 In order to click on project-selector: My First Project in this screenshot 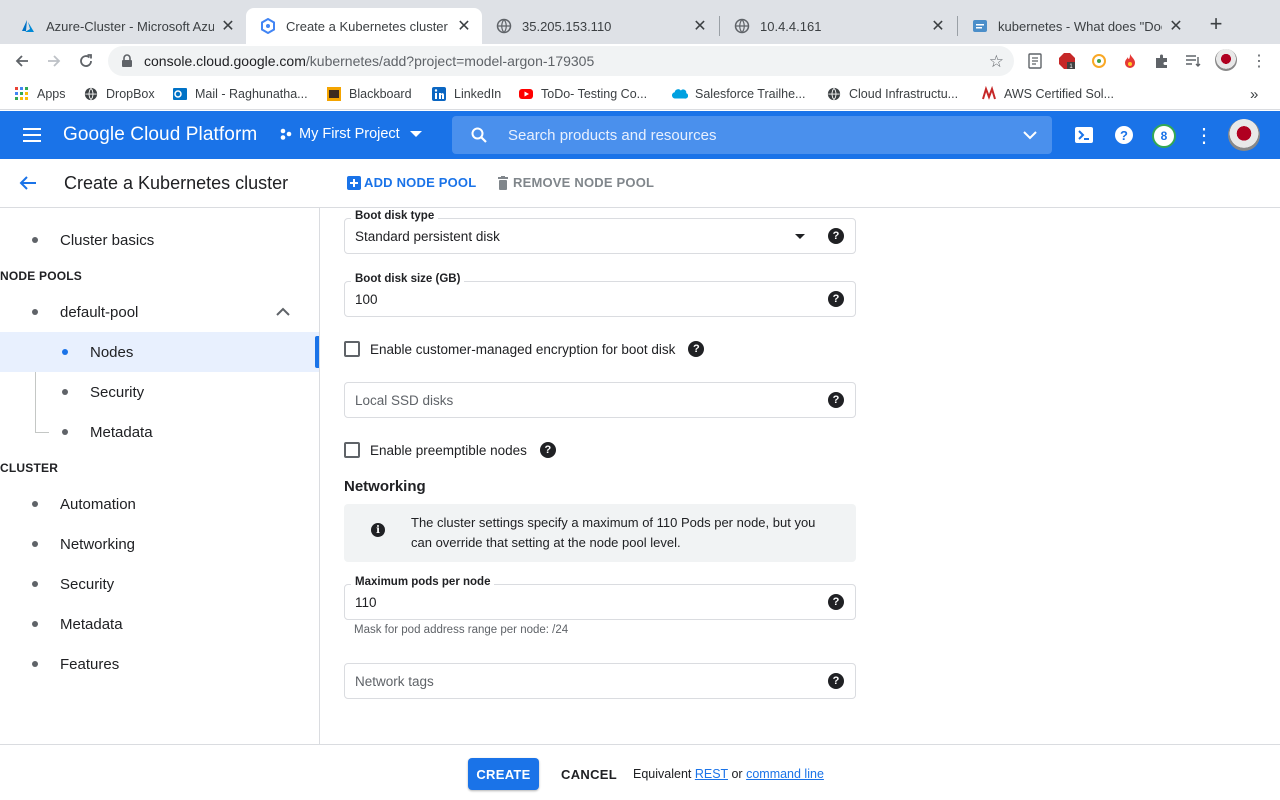, I will do `click(350, 134)`.